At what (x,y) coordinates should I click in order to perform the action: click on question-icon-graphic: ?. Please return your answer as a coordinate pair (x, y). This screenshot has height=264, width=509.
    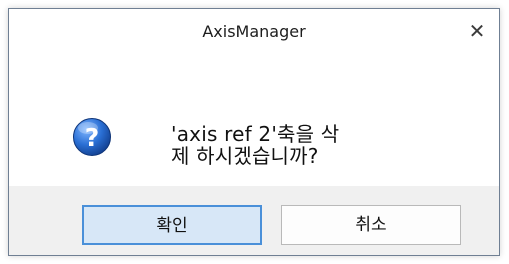
    Looking at the image, I should click on (92, 137).